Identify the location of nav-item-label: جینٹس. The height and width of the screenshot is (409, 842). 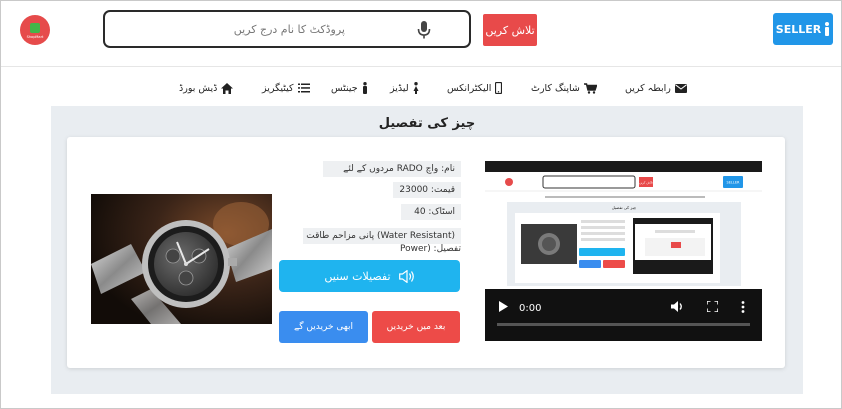
(344, 88).